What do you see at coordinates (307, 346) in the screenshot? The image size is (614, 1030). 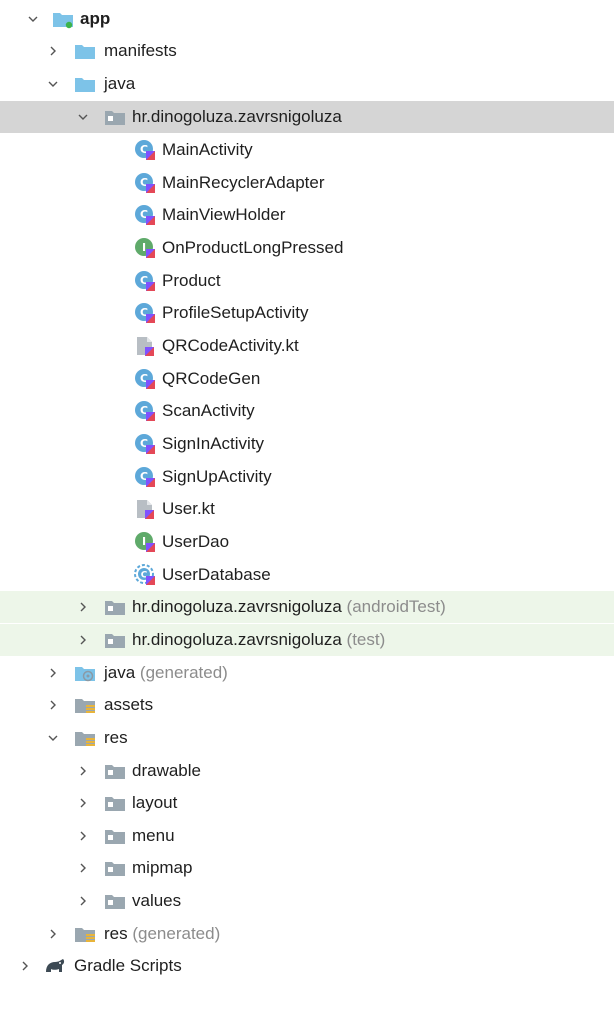 I see `tree-row-file: QRCodeActivity.kt` at bounding box center [307, 346].